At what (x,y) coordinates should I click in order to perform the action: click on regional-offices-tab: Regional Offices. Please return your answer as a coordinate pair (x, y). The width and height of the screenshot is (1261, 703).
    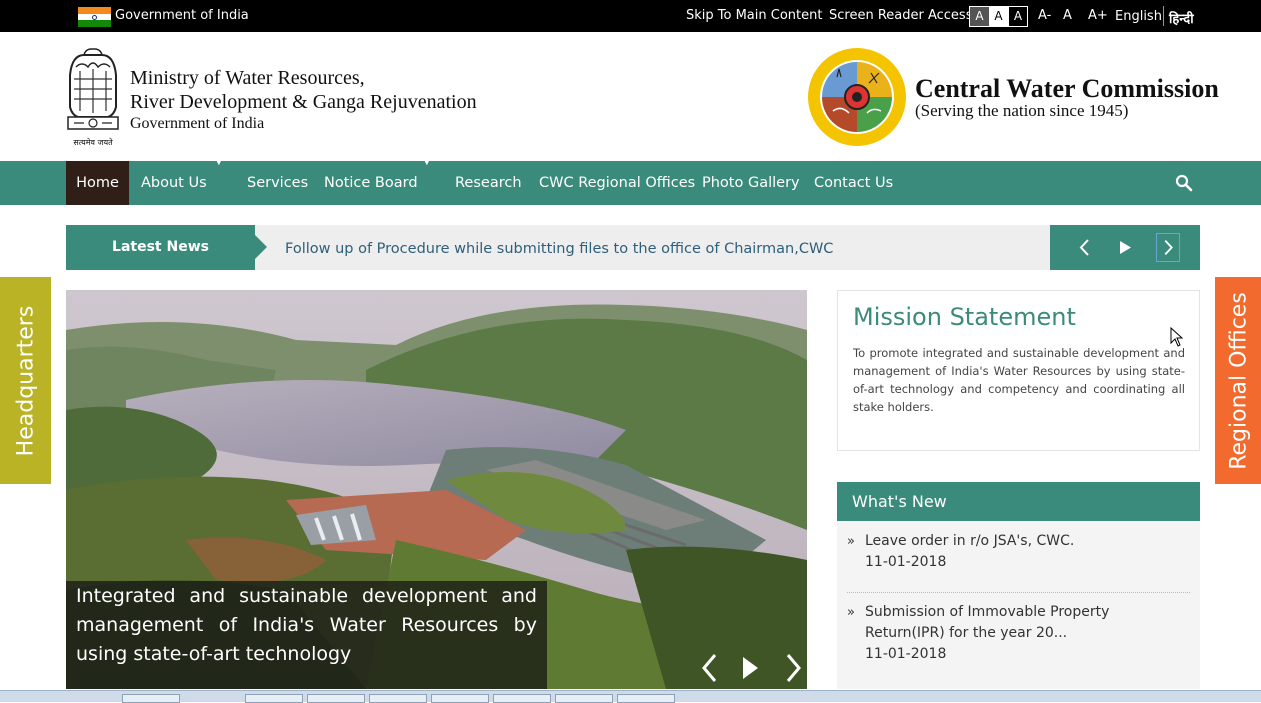
    Looking at the image, I should click on (1238, 380).